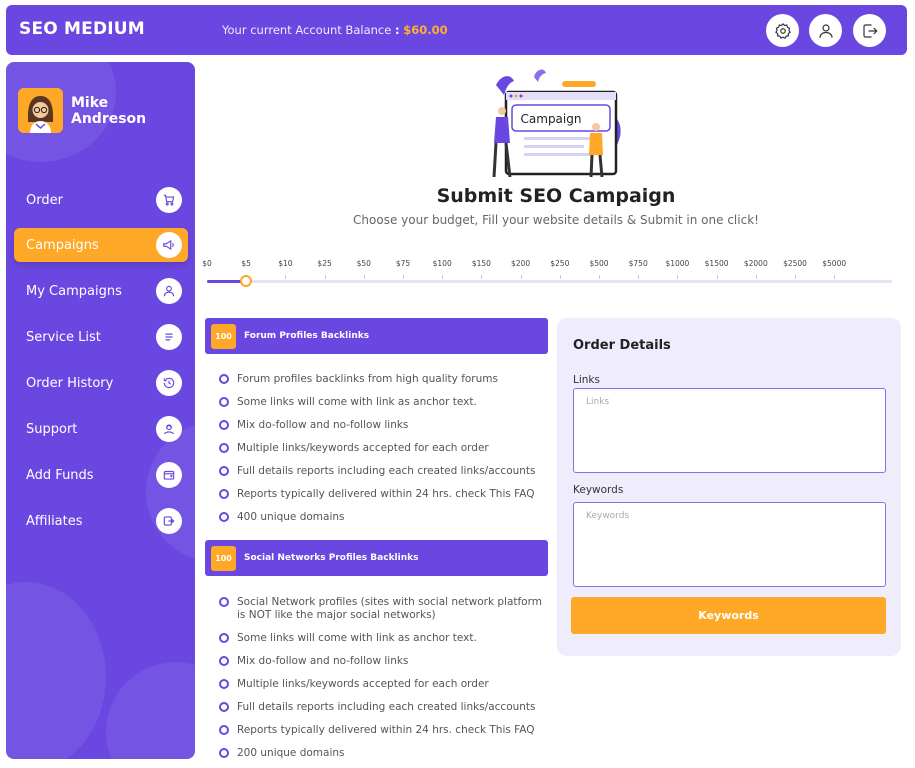 The width and height of the screenshot is (915, 768). What do you see at coordinates (169, 475) in the screenshot?
I see `wallet-icon` at bounding box center [169, 475].